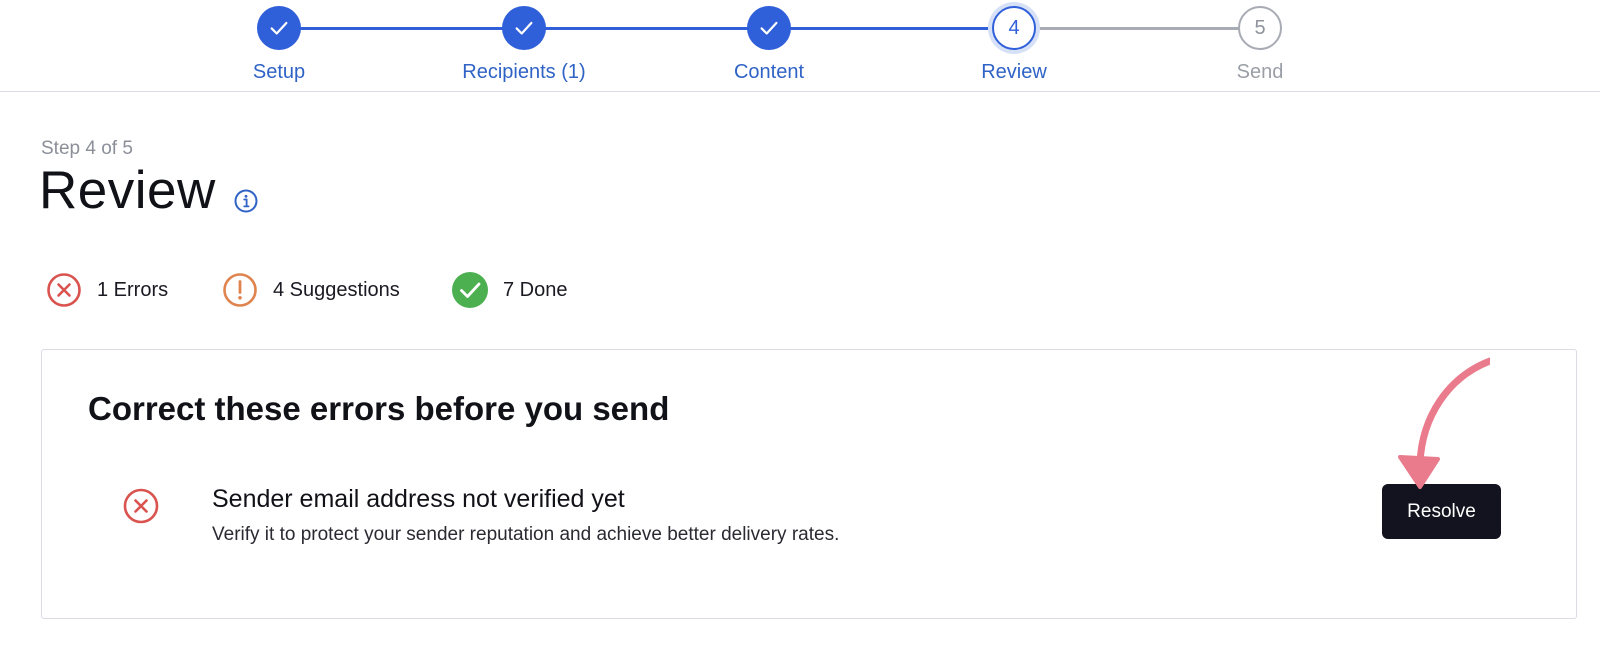 This screenshot has width=1600, height=646. I want to click on warning-exclamation-icon, so click(240, 290).